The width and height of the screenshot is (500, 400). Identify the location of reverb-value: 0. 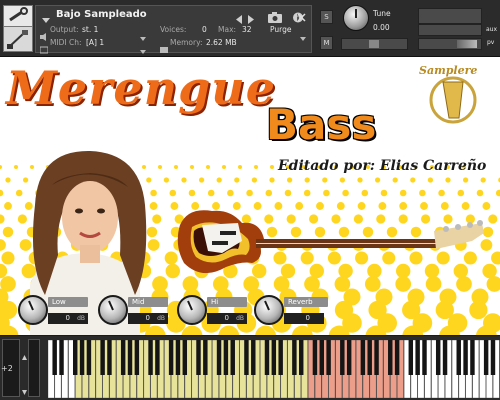
(304, 318).